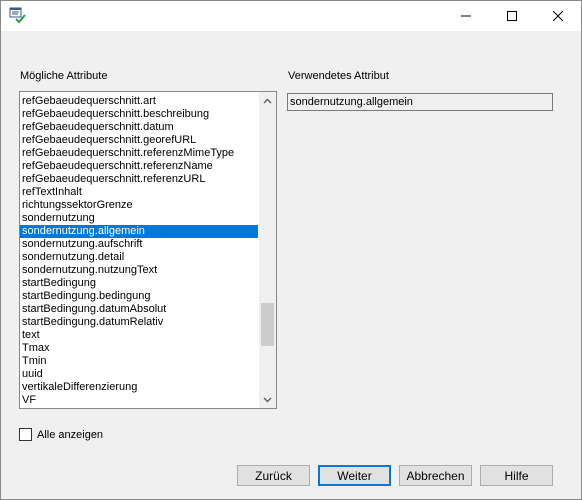 This screenshot has height=500, width=582. I want to click on close-button, so click(558, 16).